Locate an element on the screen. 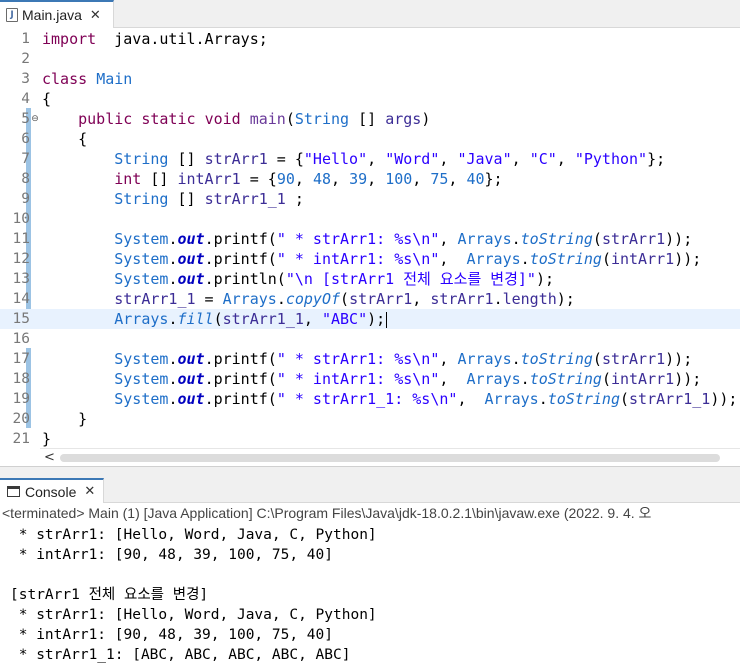  editor-tab-label: Main.java is located at coordinates (52, 15).